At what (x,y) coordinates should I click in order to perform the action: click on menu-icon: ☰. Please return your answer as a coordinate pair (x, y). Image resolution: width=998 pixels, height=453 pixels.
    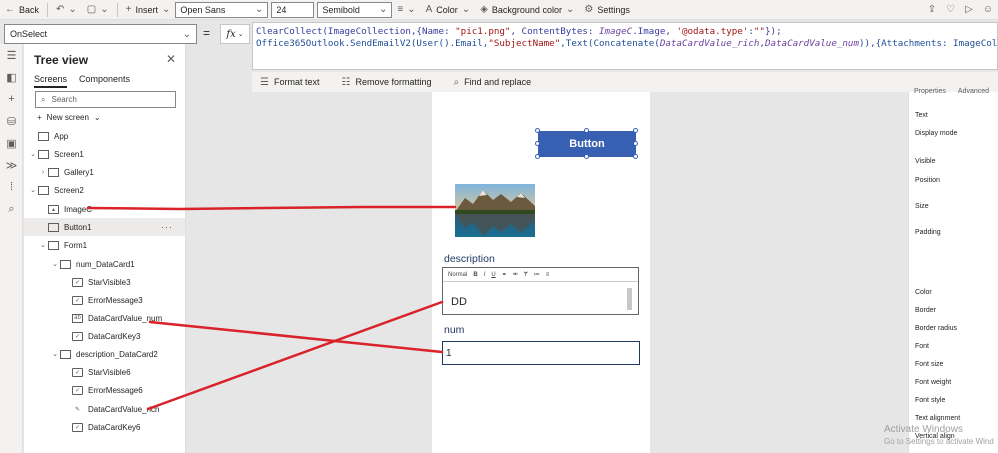
    Looking at the image, I should click on (11, 55).